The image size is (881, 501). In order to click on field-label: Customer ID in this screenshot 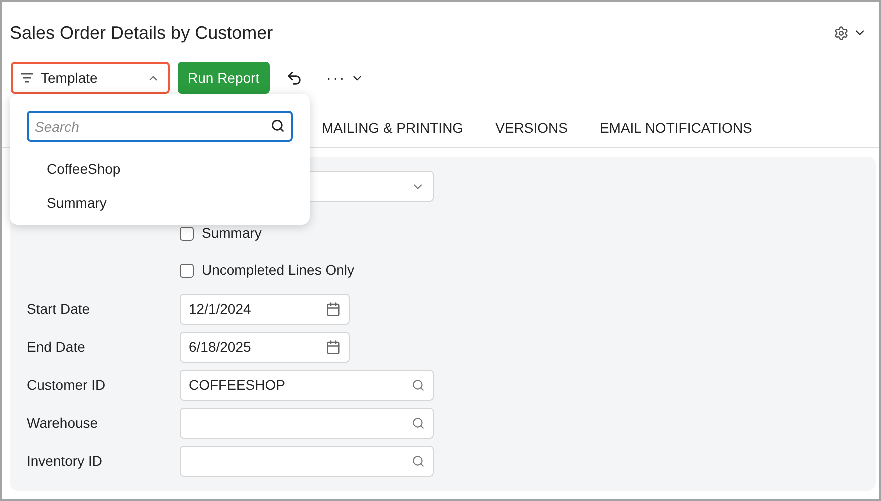, I will do `click(67, 385)`.